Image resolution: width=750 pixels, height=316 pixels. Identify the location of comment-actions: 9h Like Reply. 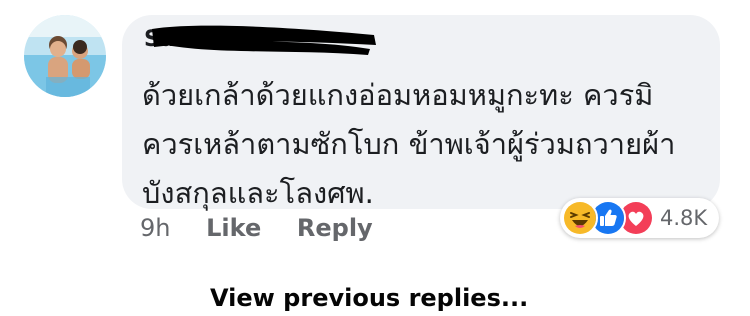
(256, 228).